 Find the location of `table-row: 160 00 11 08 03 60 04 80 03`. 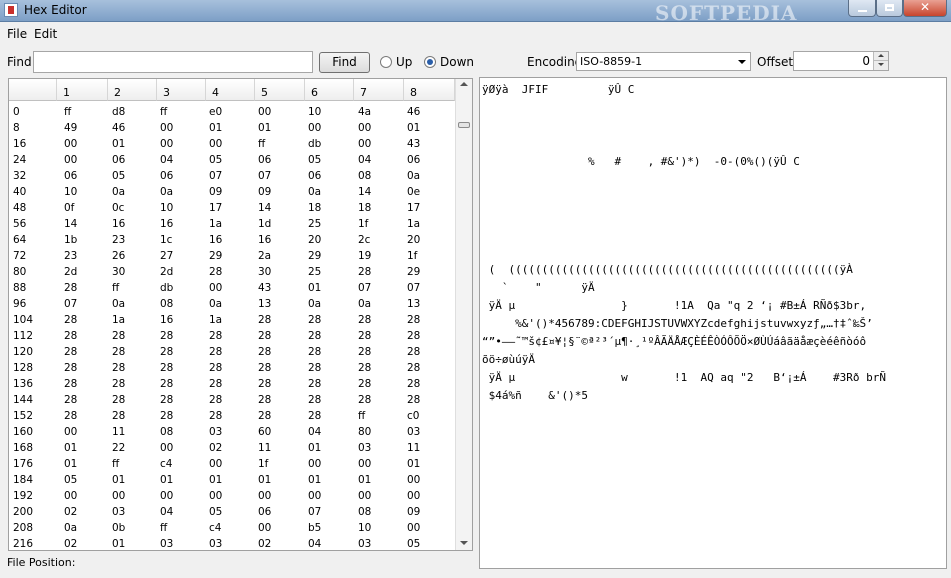

table-row: 160 00 11 08 03 60 04 80 03 is located at coordinates (232, 432).